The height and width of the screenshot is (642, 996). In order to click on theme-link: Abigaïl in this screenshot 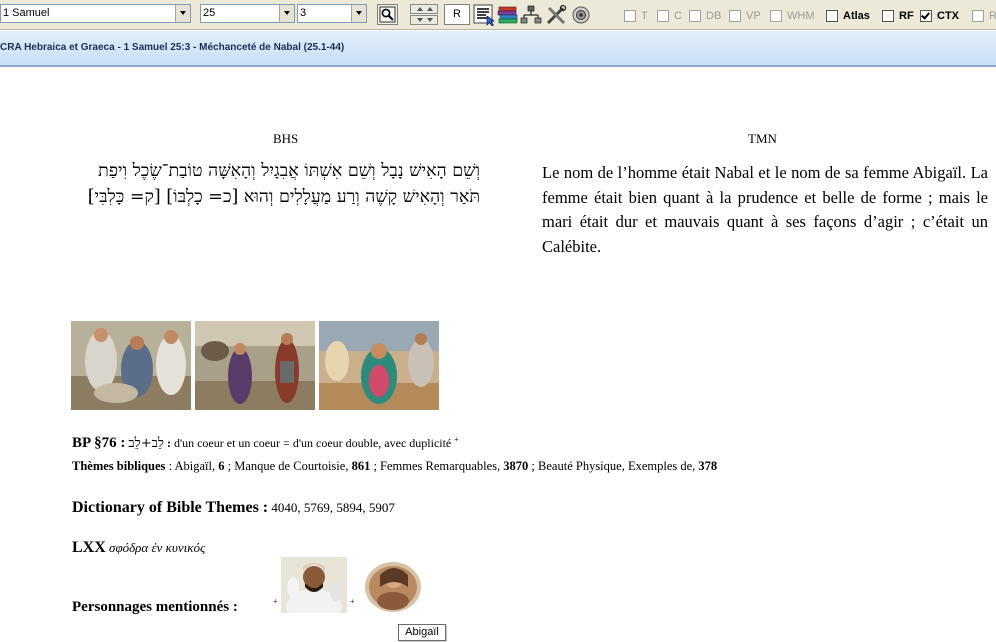, I will do `click(193, 466)`.